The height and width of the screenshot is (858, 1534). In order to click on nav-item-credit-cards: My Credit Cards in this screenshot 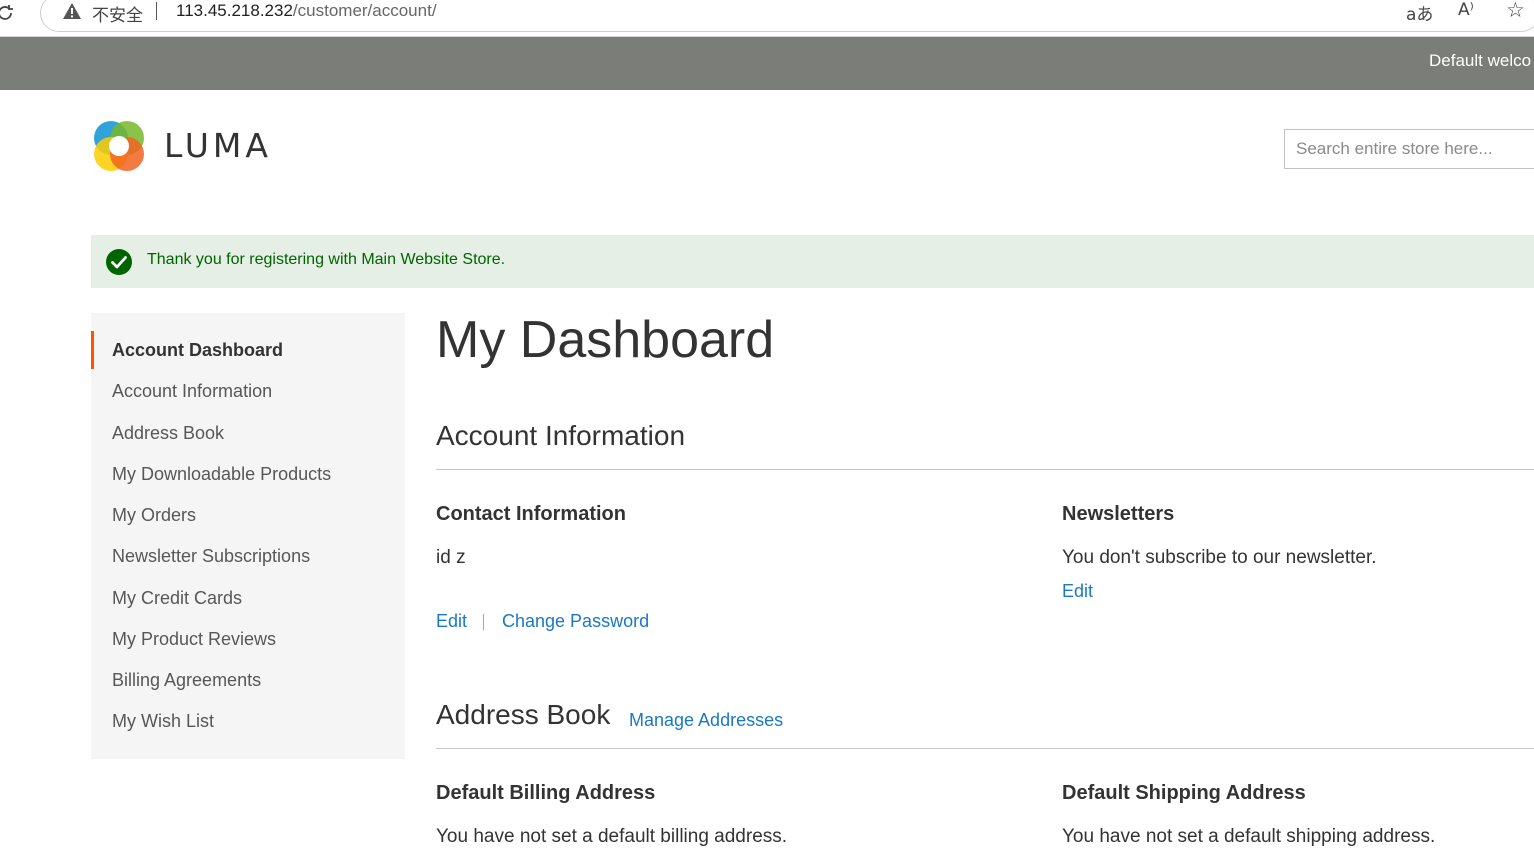, I will do `click(248, 598)`.